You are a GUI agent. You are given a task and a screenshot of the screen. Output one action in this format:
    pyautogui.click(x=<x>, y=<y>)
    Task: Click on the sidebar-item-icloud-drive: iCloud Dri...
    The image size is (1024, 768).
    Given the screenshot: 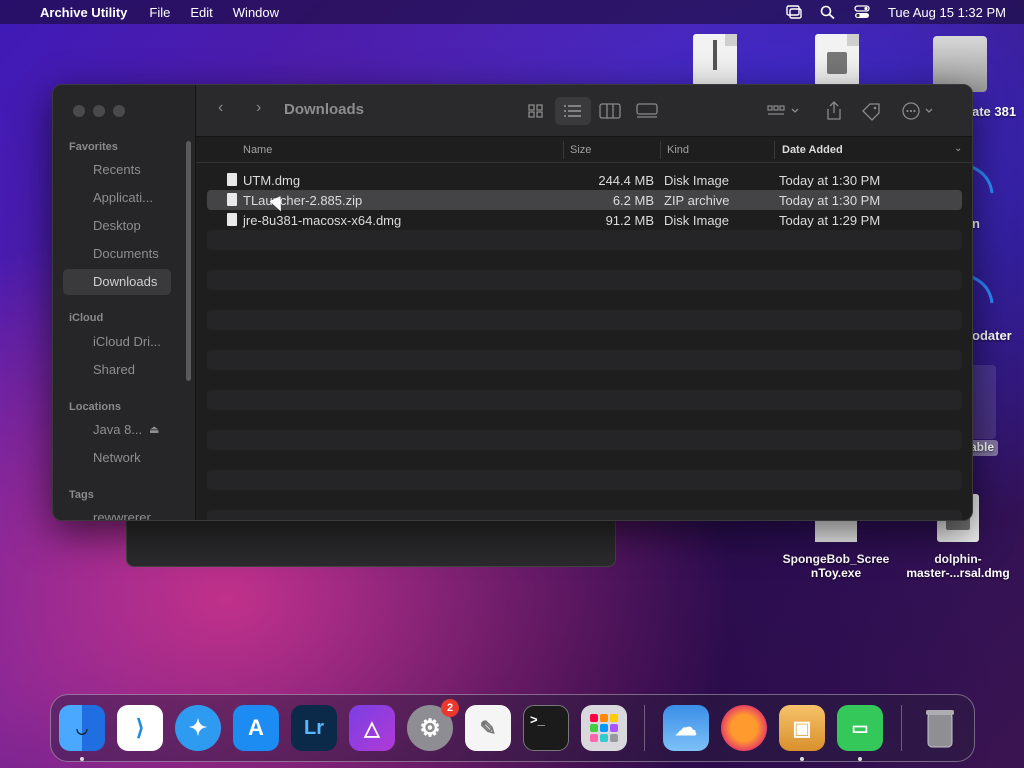 What is the action you would take?
    pyautogui.click(x=117, y=342)
    